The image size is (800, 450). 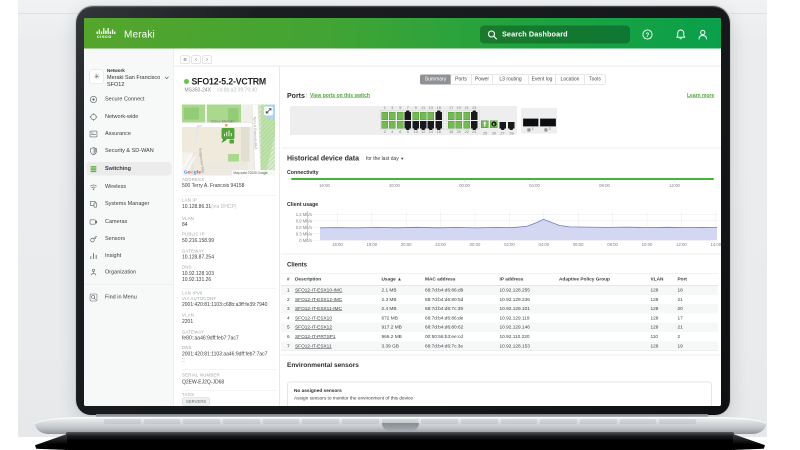 I want to click on svg-text: cisco, so click(x=104, y=35).